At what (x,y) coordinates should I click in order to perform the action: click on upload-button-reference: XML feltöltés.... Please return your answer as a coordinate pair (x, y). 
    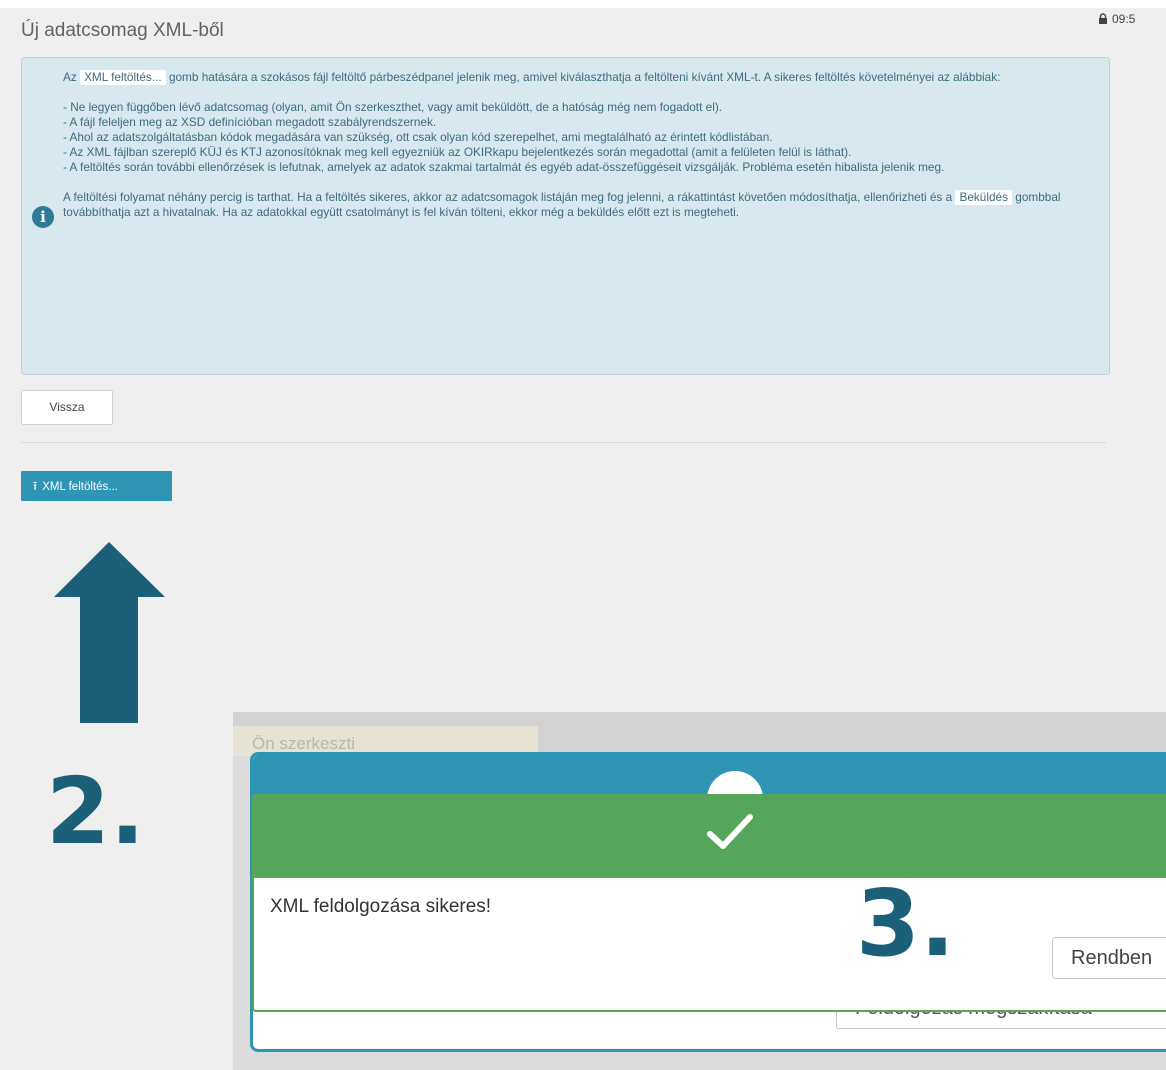
    Looking at the image, I should click on (123, 77).